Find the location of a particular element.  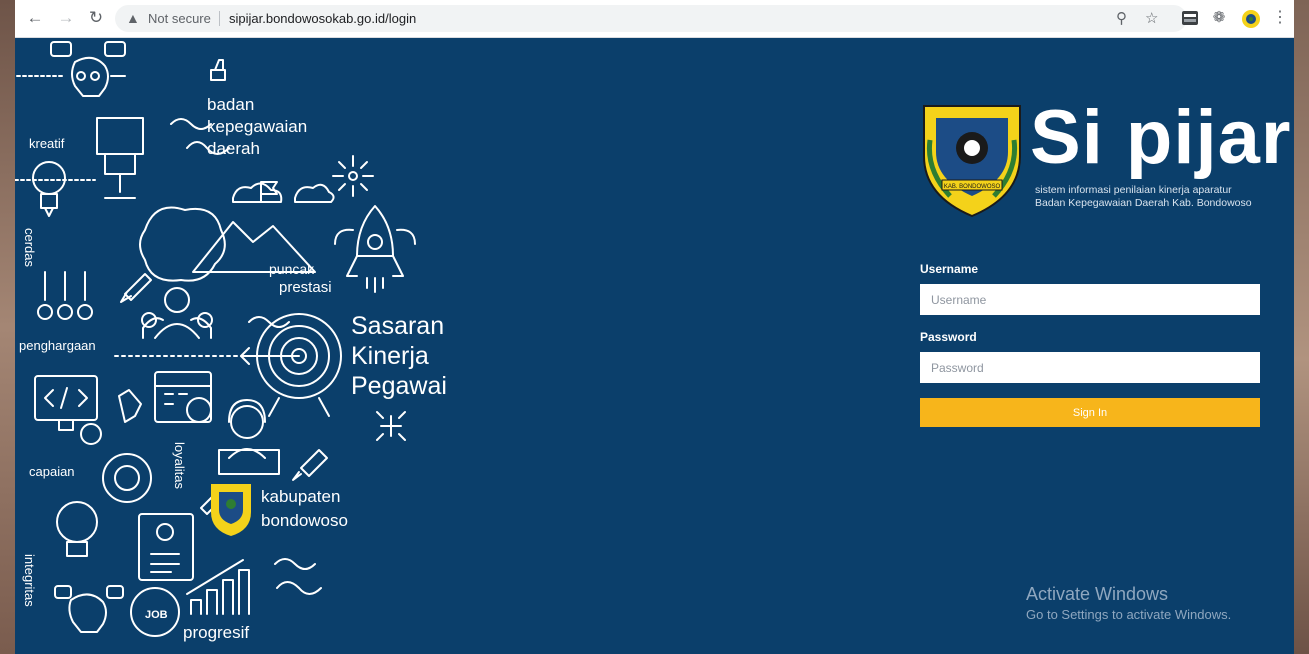

bondowoso-crest-icon: KAB. BONDOWOSO is located at coordinates (972, 161).